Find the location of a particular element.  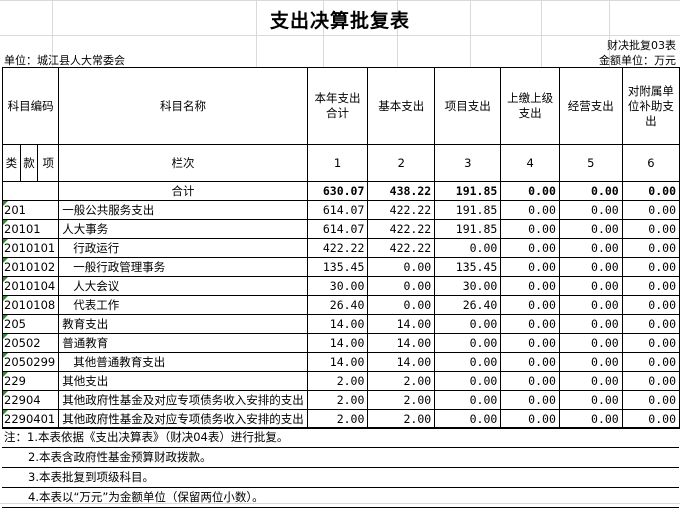

row-name: 代表工作 is located at coordinates (183, 305).